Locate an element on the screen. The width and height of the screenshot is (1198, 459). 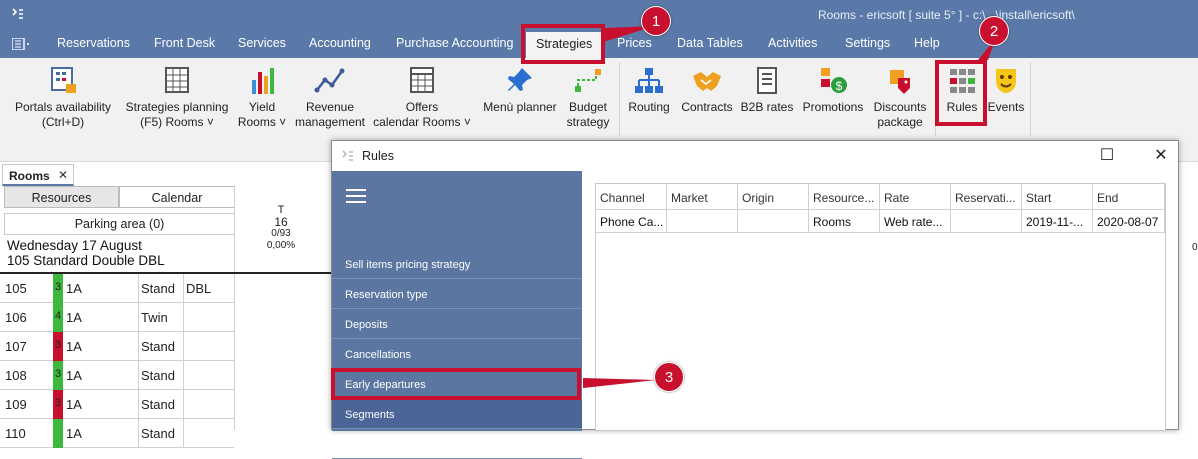
revenue-management-button: Revenue management is located at coordinates (330, 98).